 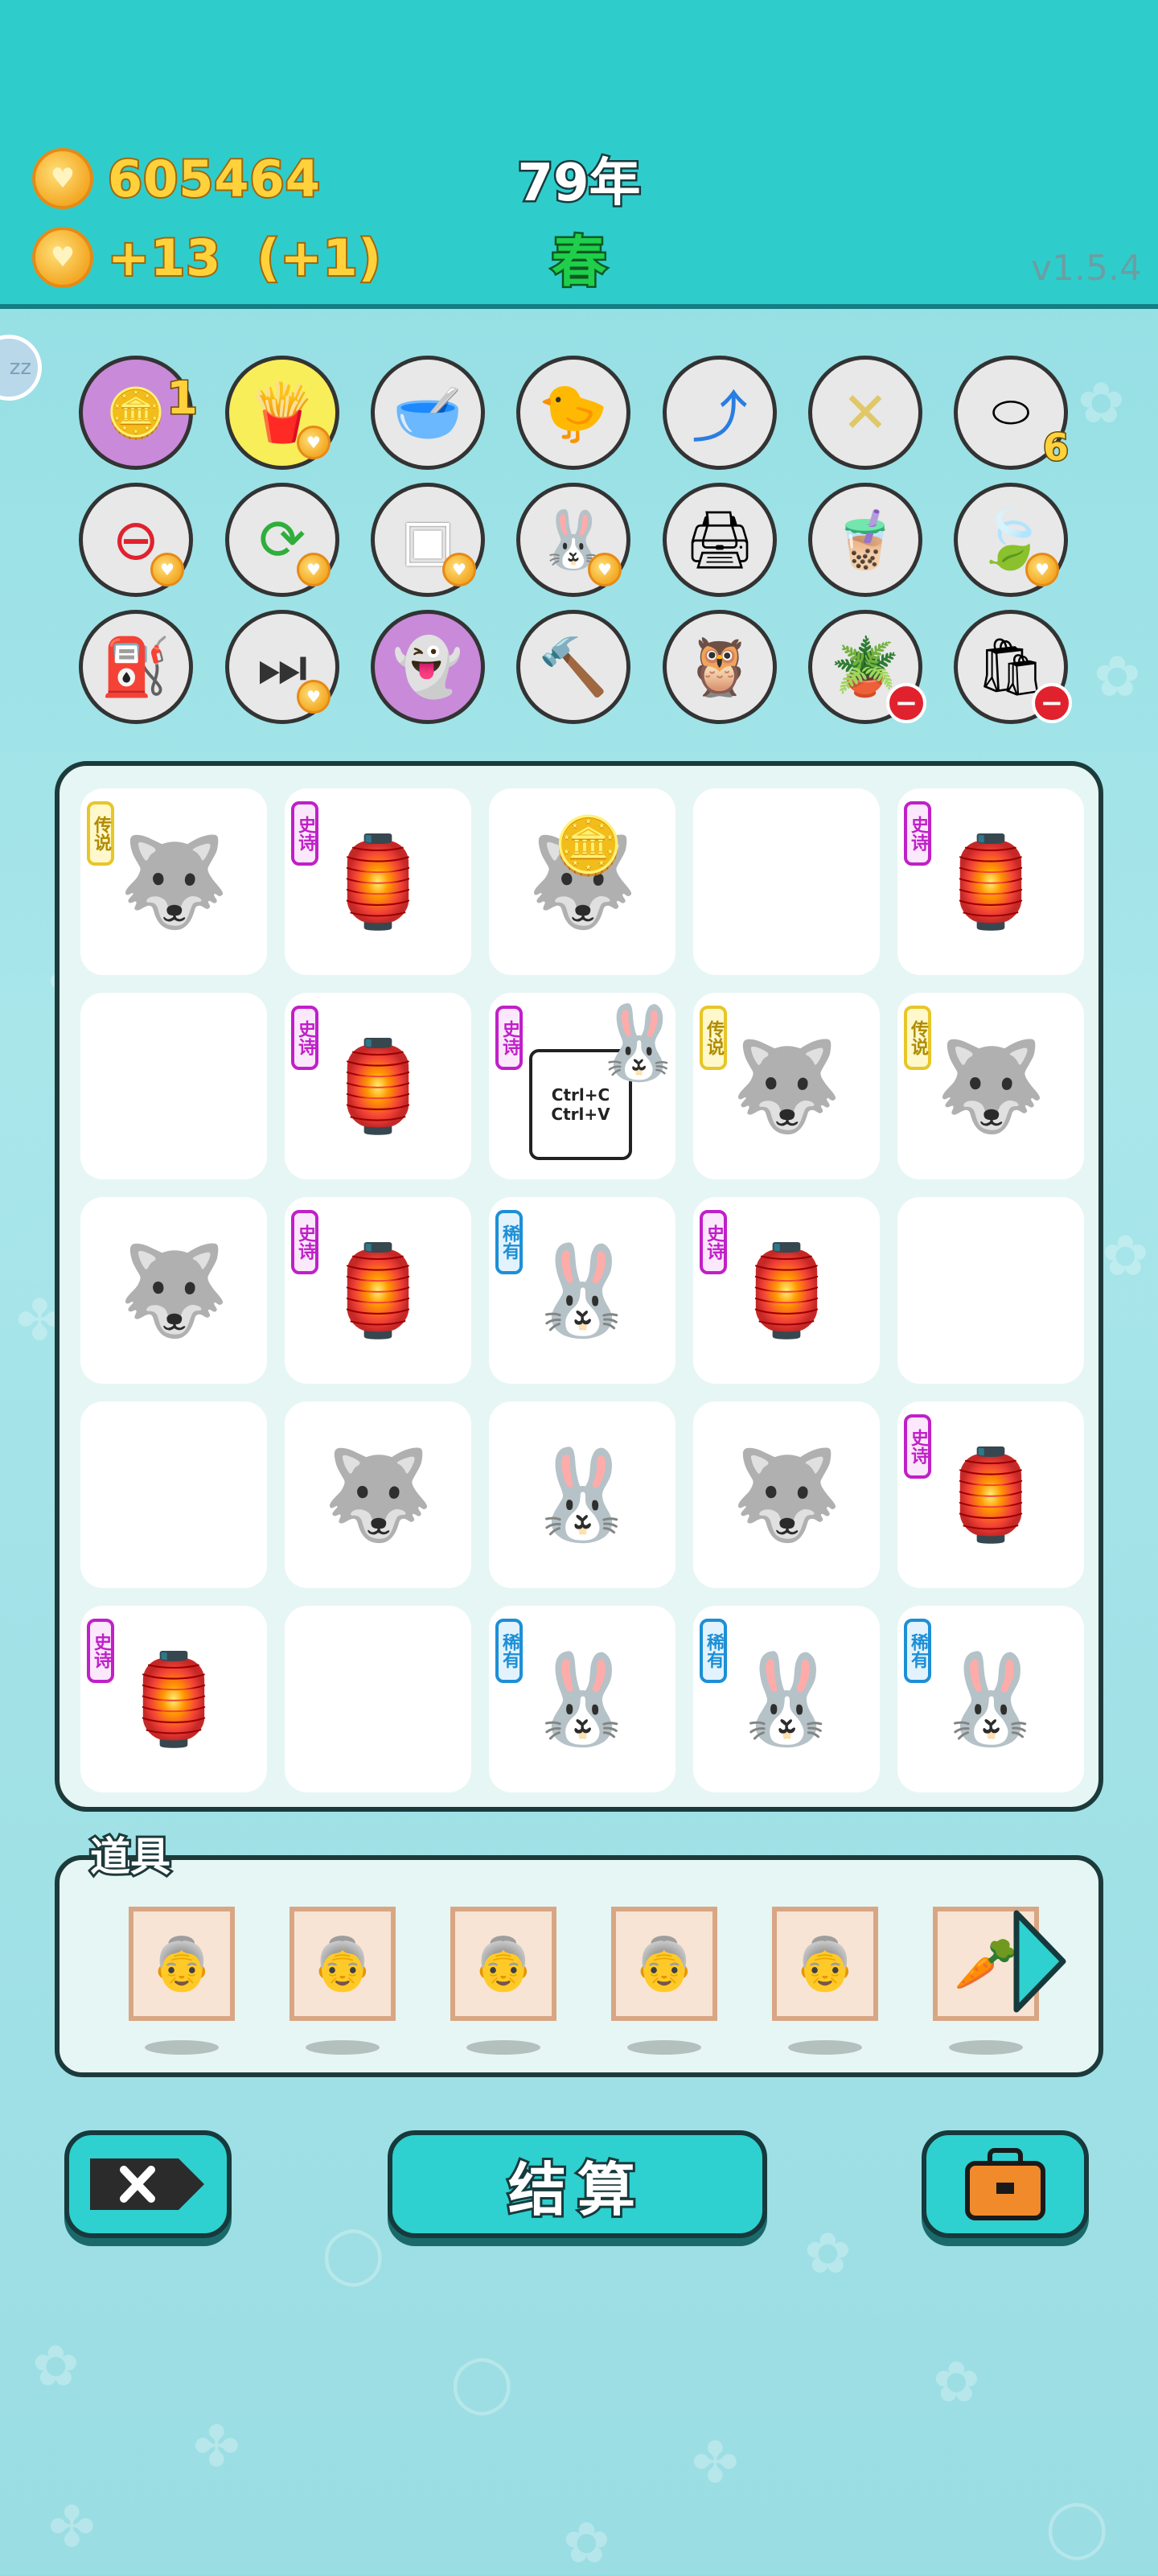 I want to click on bubble-tea-icon: 🧋, so click(x=866, y=539).